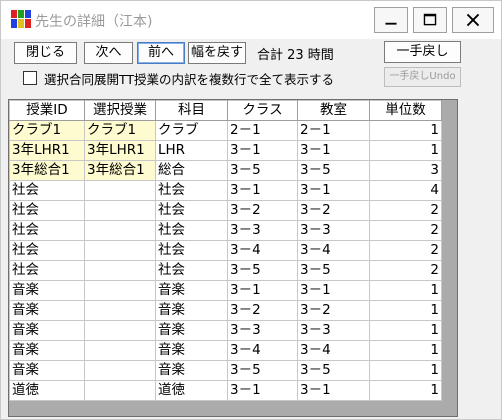  What do you see at coordinates (47, 390) in the screenshot?
I see `cell-lesson-id: 道徳` at bounding box center [47, 390].